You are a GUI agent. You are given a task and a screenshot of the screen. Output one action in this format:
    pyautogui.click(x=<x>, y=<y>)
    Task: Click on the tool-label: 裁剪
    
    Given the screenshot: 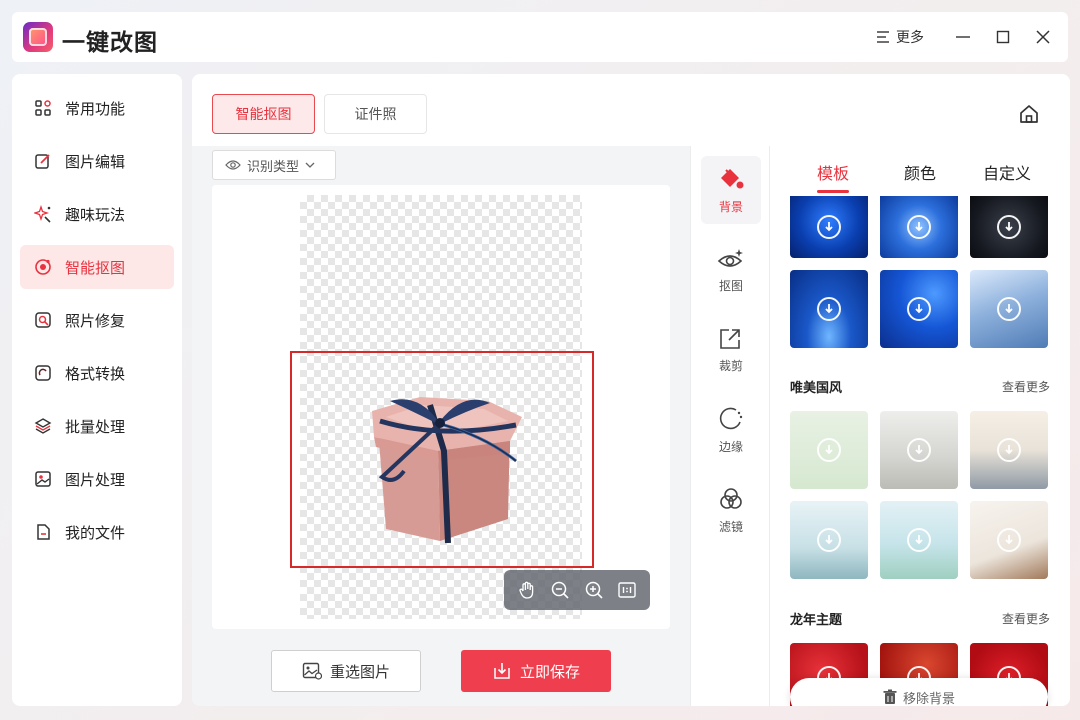 What is the action you would take?
    pyautogui.click(x=730, y=365)
    